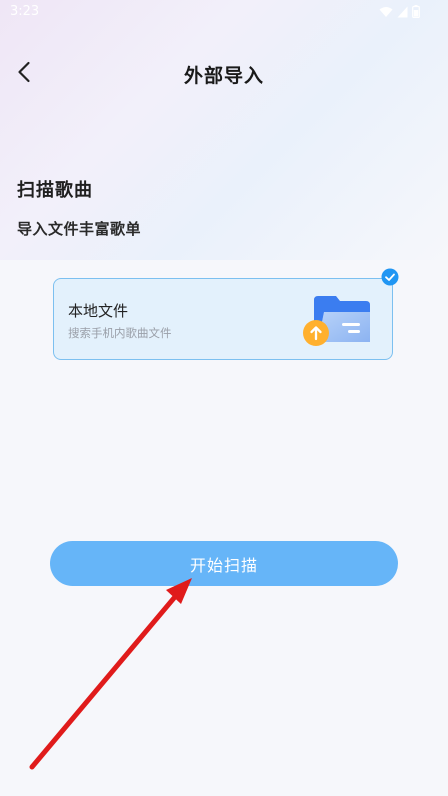 The width and height of the screenshot is (448, 796). I want to click on local-file-option-card: 本地文件 搜索手机内歌曲文件, so click(223, 319).